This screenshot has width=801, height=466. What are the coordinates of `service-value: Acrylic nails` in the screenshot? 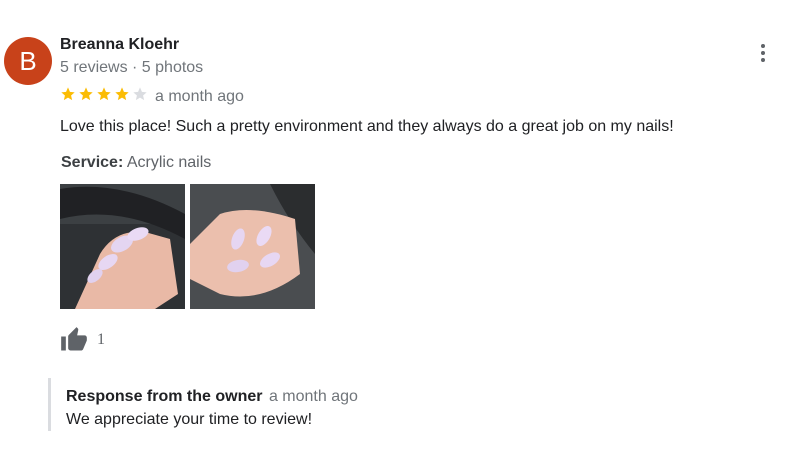 It's located at (169, 162).